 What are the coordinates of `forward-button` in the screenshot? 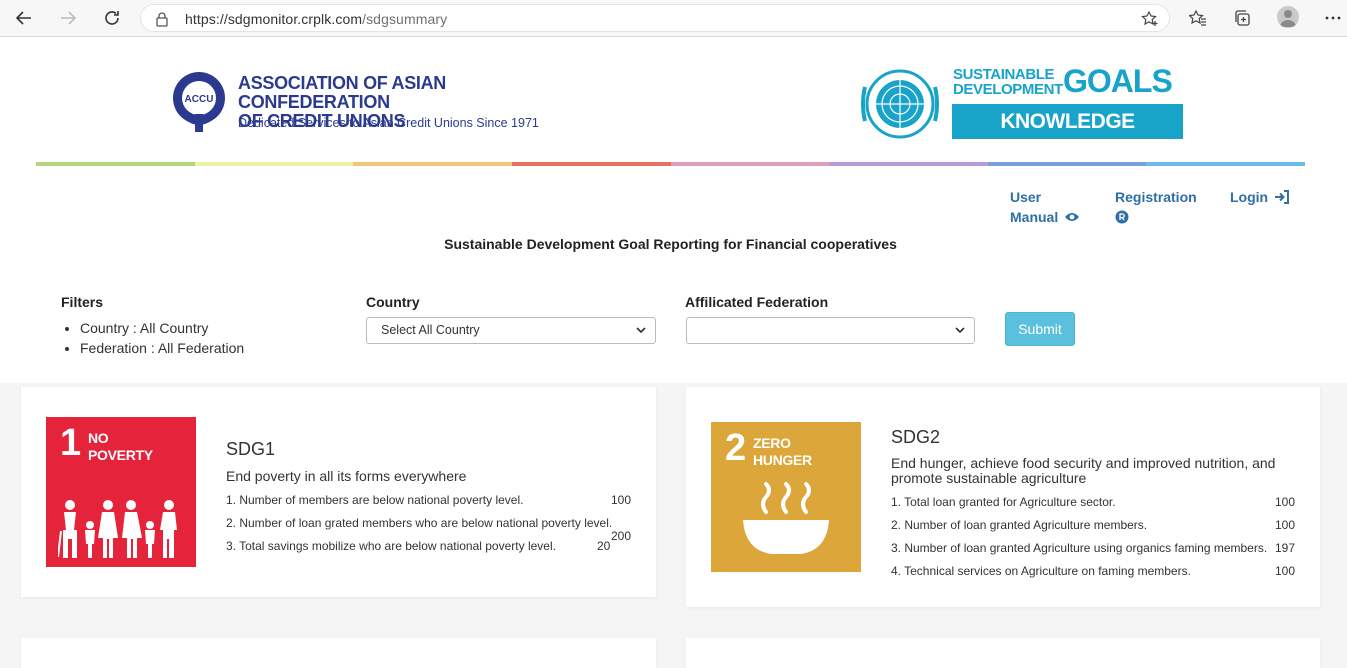 It's located at (68, 18).